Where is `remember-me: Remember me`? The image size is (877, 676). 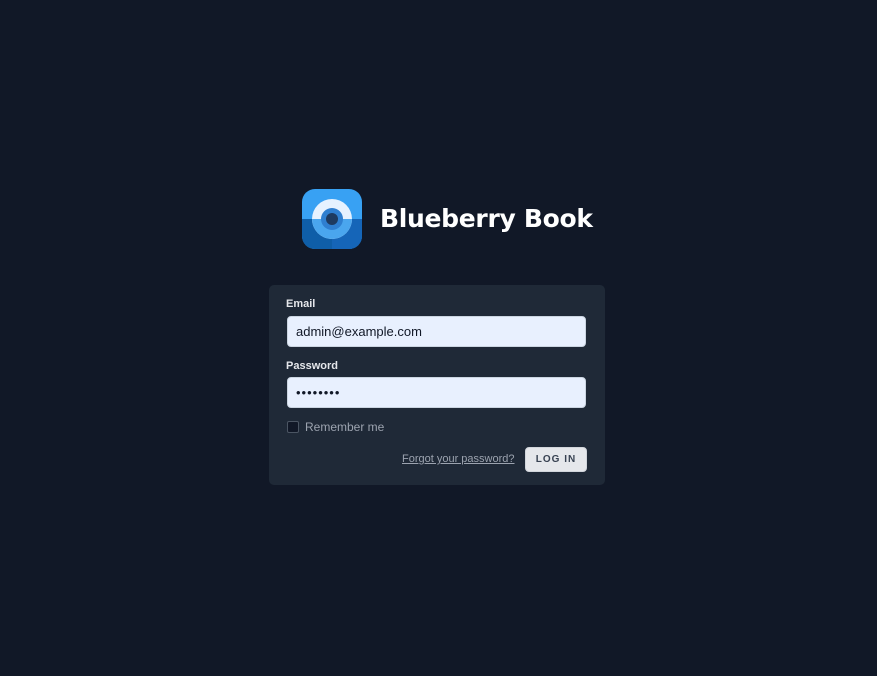 remember-me: Remember me is located at coordinates (335, 427).